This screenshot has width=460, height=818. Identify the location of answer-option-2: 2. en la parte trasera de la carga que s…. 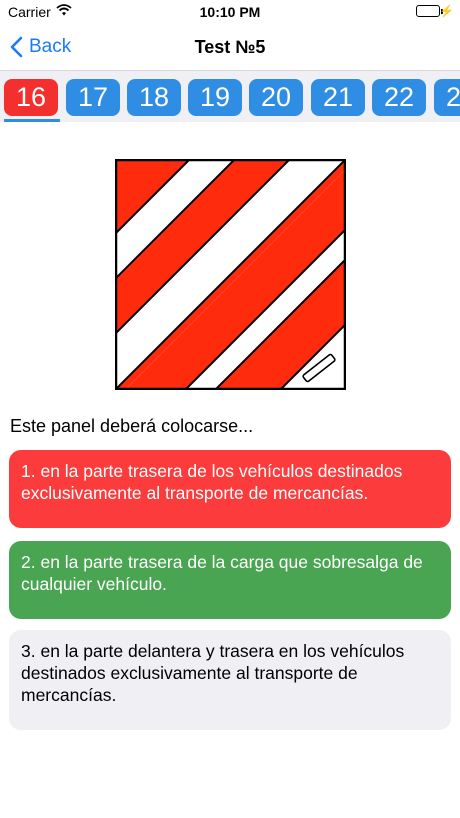
(230, 580).